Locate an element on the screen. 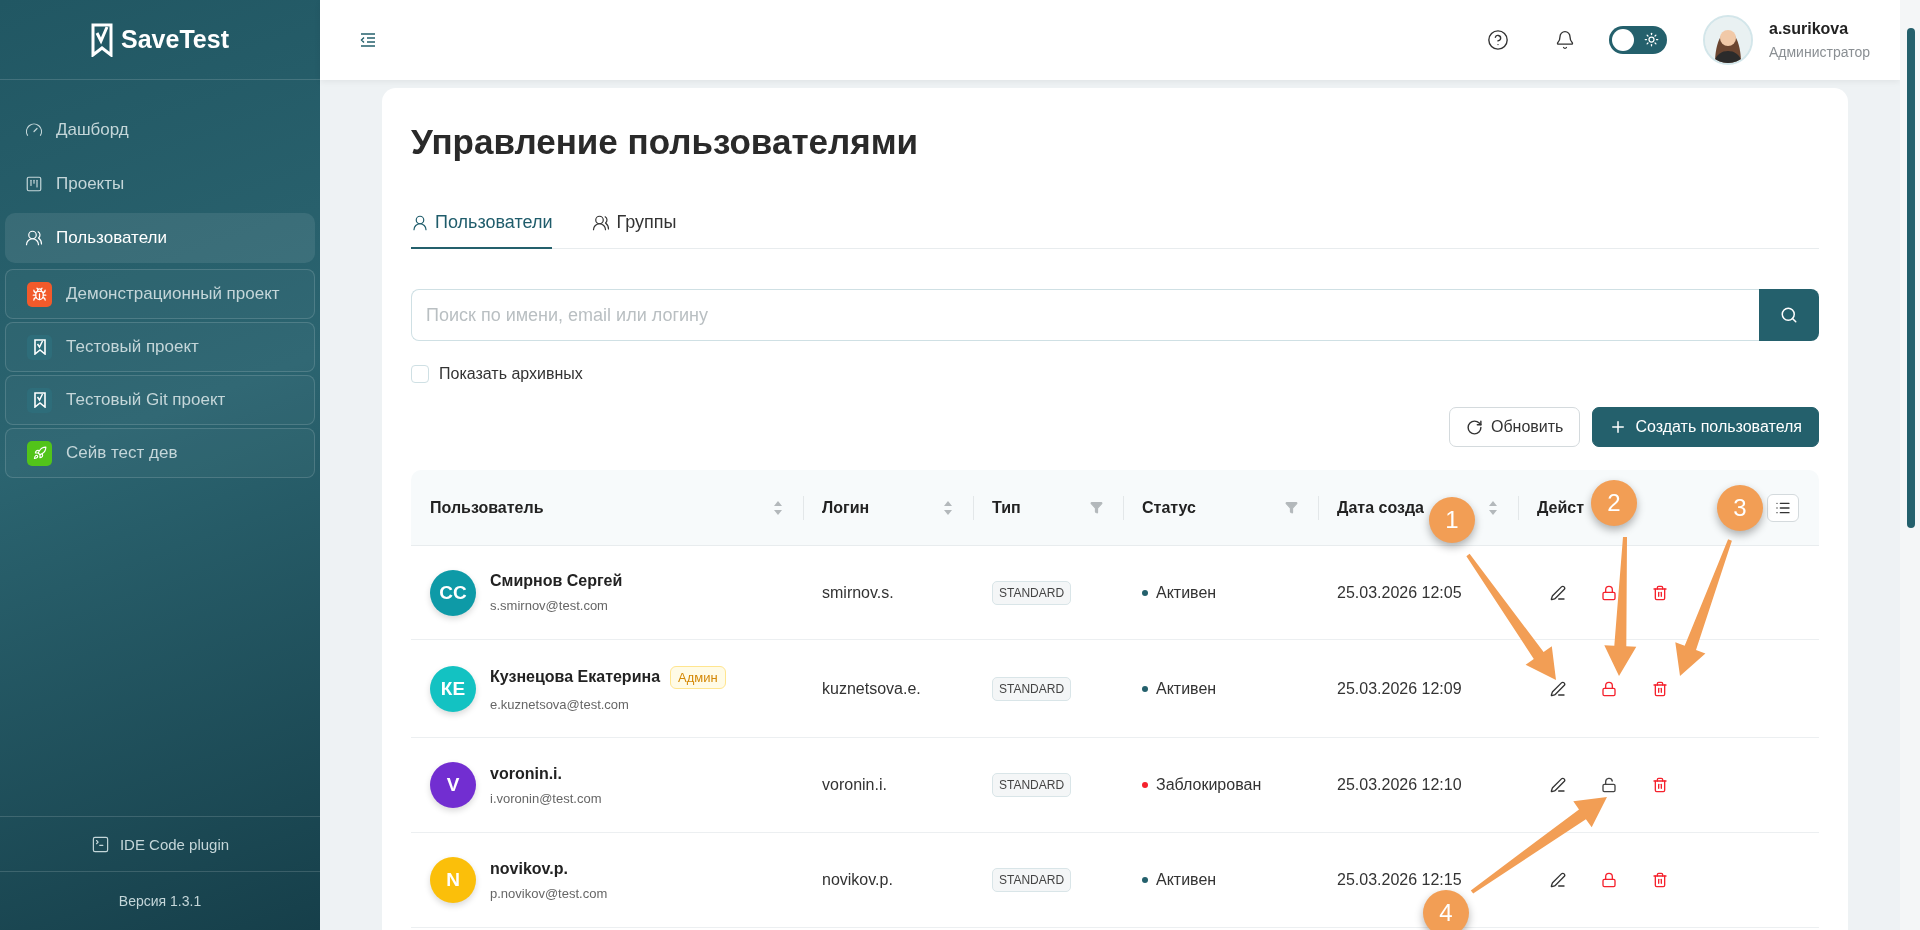  project-item: Тестовый Git проект is located at coordinates (160, 400).